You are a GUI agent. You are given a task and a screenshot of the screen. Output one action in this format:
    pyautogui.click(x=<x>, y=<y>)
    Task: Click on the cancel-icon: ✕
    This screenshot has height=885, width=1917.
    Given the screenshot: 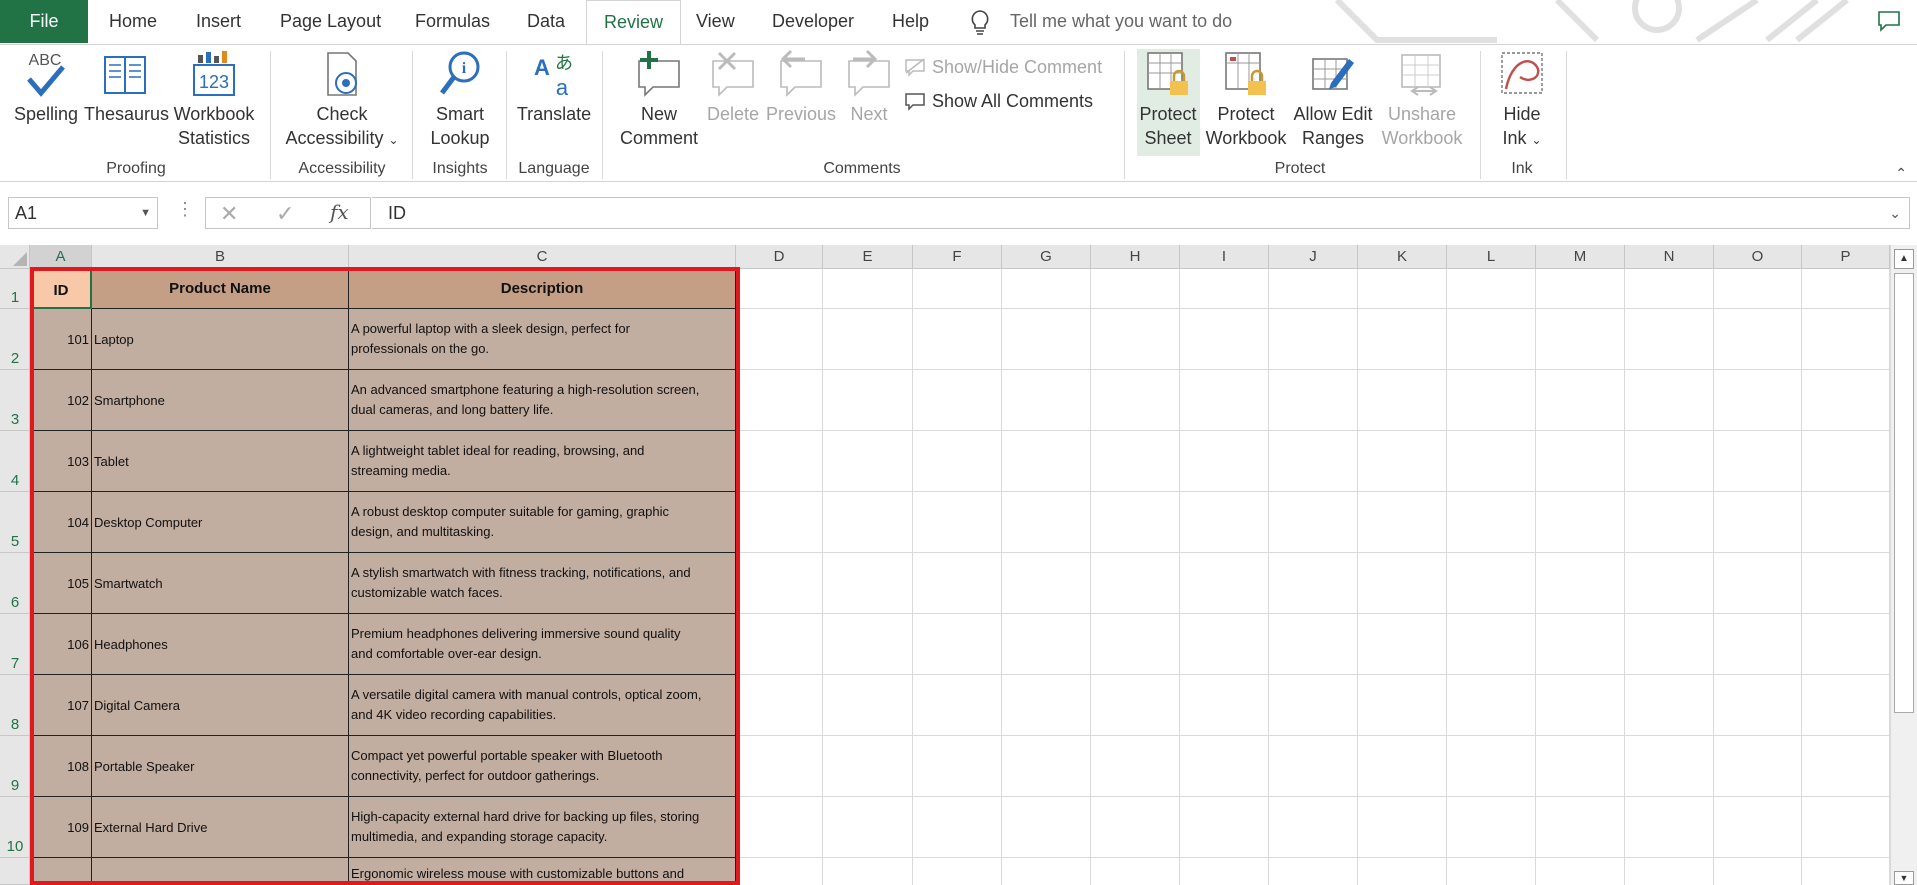 What is the action you would take?
    pyautogui.click(x=229, y=214)
    